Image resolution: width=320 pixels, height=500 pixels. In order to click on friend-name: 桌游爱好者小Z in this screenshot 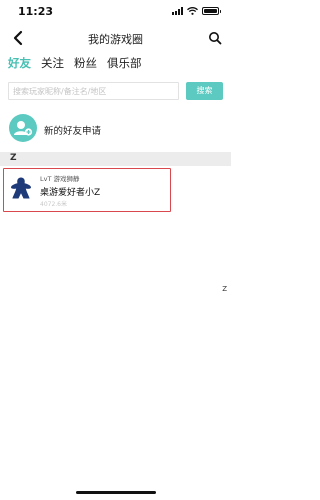, I will do `click(70, 193)`.